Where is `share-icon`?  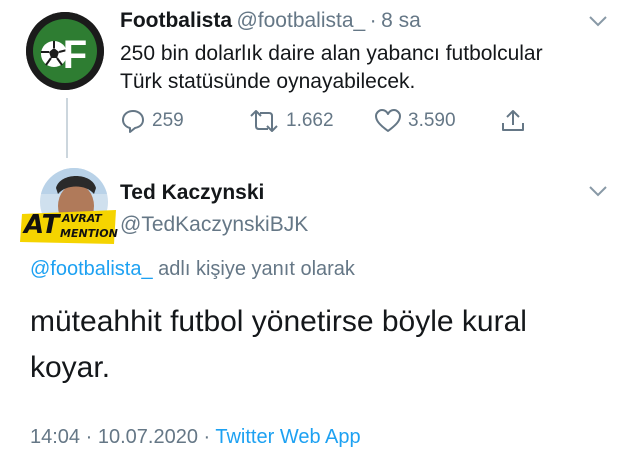
share-icon is located at coordinates (513, 120).